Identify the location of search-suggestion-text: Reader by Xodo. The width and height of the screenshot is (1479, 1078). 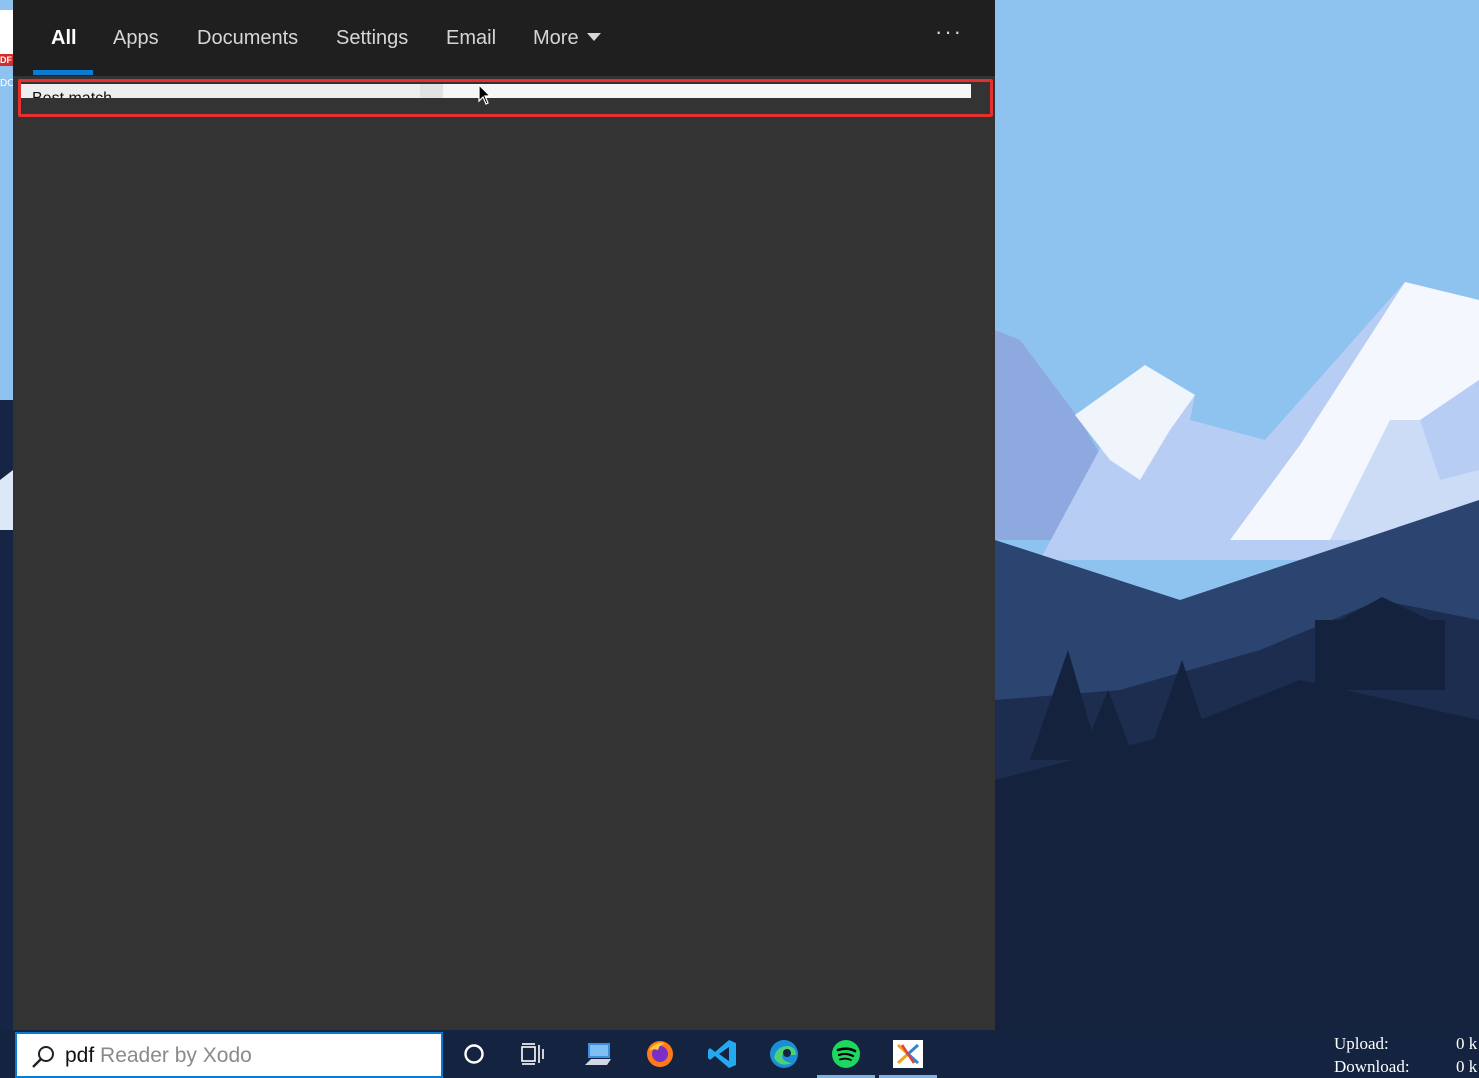
(173, 1055).